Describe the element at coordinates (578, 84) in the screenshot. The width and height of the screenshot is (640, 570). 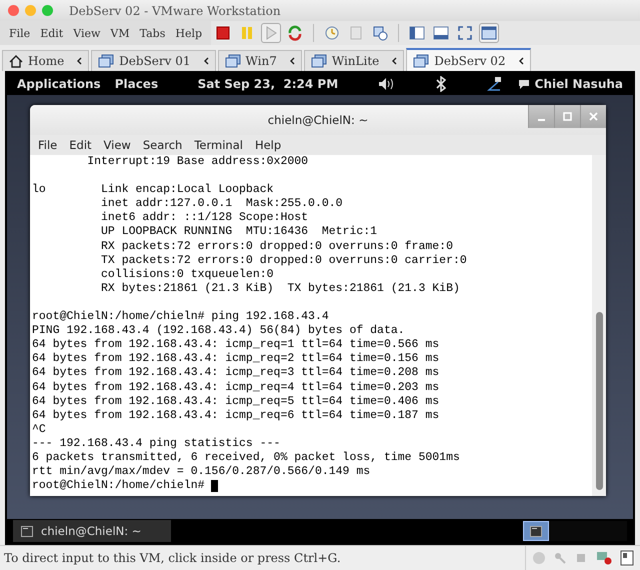
I see `user-name: Chiel Nasuha` at that location.